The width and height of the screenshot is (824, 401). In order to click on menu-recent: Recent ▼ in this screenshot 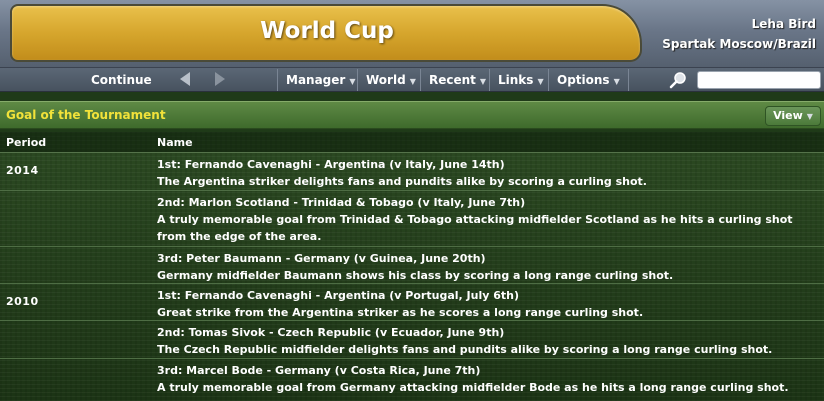, I will do `click(457, 80)`.